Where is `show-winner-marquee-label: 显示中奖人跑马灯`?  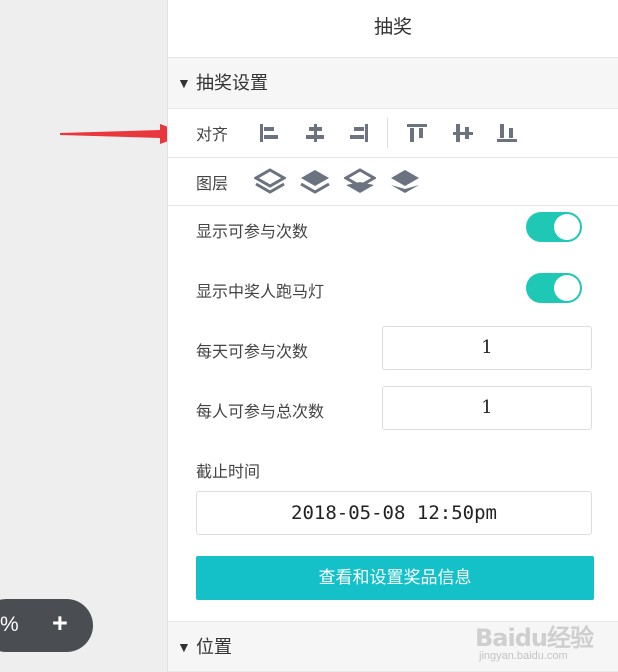 show-winner-marquee-label: 显示中奖人跑马灯 is located at coordinates (260, 292).